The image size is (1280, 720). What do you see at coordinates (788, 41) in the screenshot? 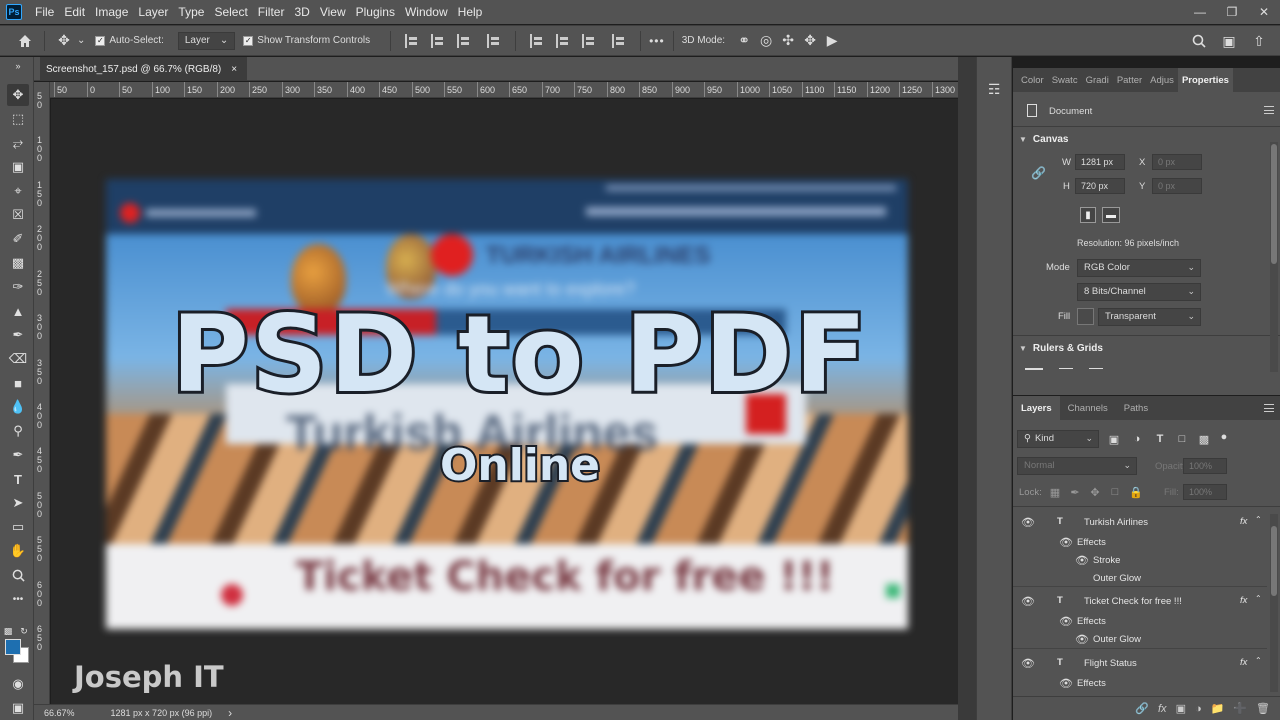
I see `drag-3d-icon: ✣` at bounding box center [788, 41].